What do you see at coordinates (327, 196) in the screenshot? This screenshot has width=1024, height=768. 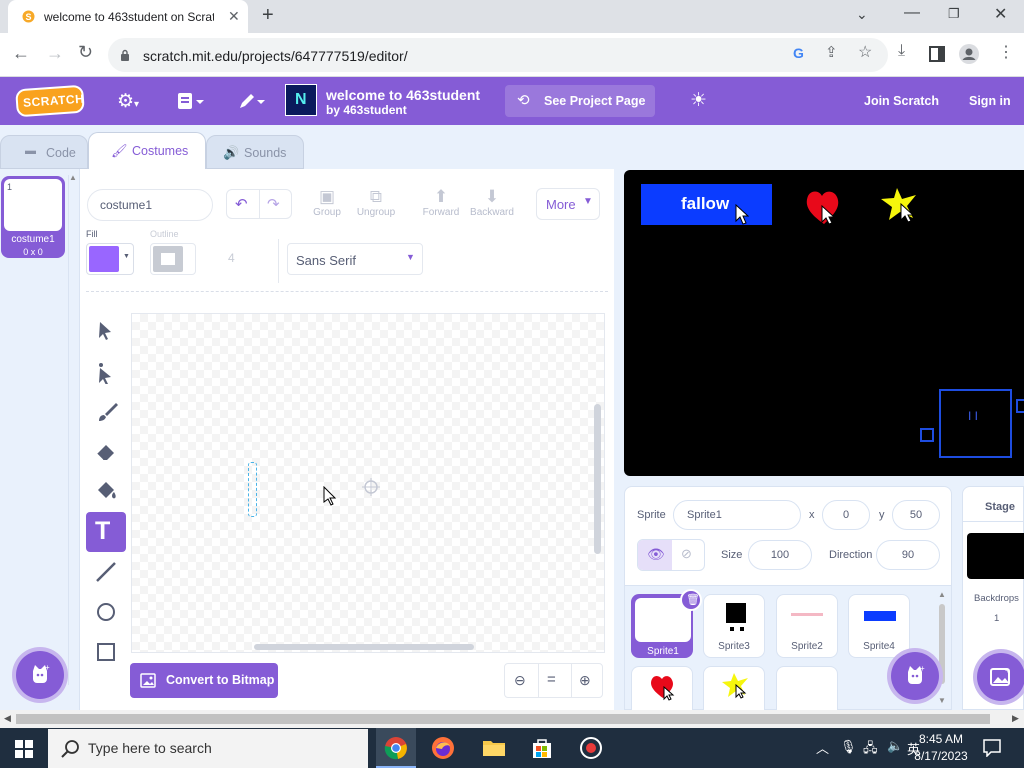 I see `group-icon: ▣` at bounding box center [327, 196].